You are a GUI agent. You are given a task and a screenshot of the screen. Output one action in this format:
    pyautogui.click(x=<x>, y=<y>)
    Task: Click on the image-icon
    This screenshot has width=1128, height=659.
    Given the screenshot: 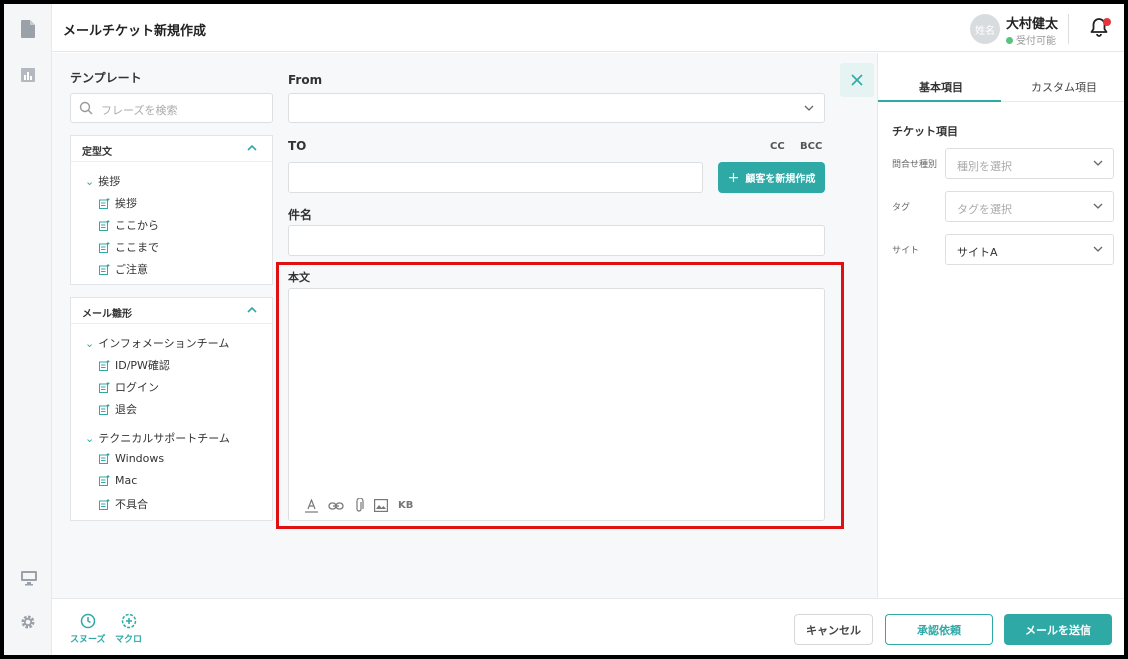 What is the action you would take?
    pyautogui.click(x=381, y=505)
    